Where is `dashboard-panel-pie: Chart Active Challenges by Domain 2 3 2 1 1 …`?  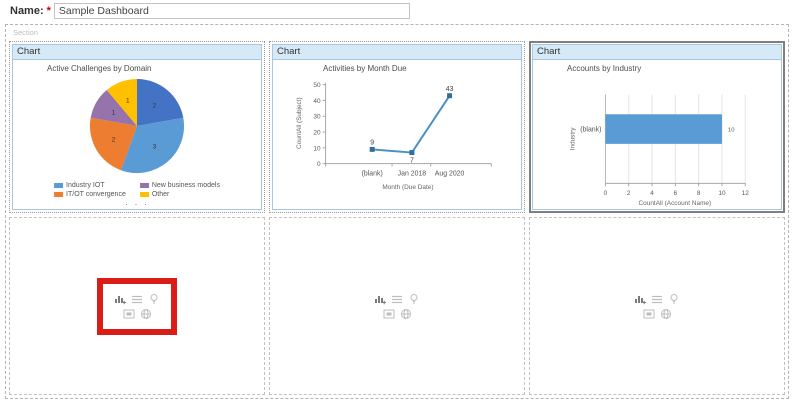
dashboard-panel-pie: Chart Active Challenges by Domain 2 3 2 1 1 … is located at coordinates (137, 127).